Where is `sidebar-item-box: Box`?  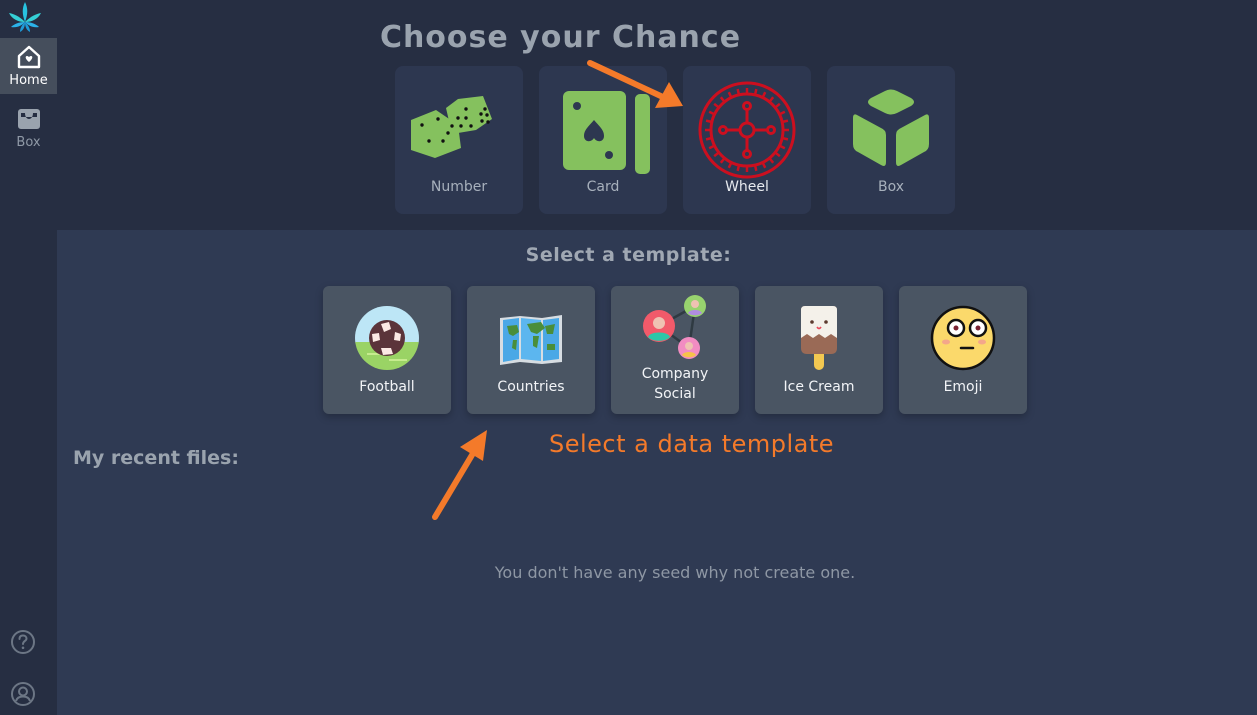
sidebar-item-box: Box is located at coordinates (28, 128).